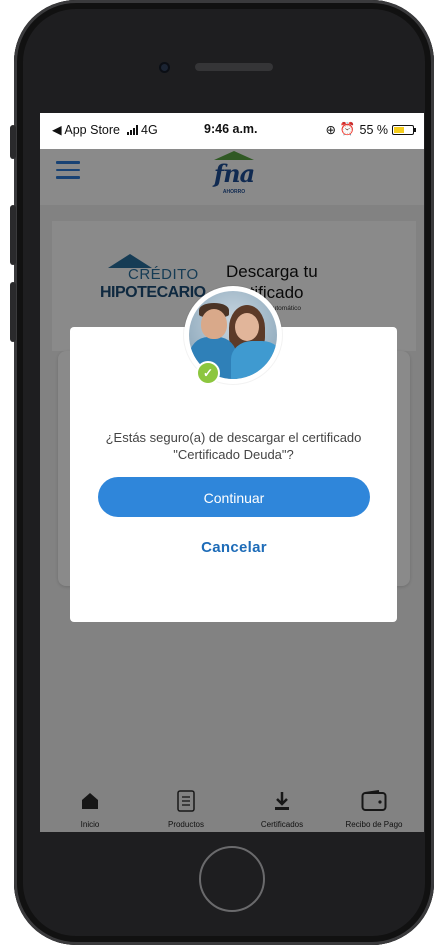 The width and height of the screenshot is (444, 945). What do you see at coordinates (330, 130) in the screenshot?
I see `orientation-lock-icon: ⊕` at bounding box center [330, 130].